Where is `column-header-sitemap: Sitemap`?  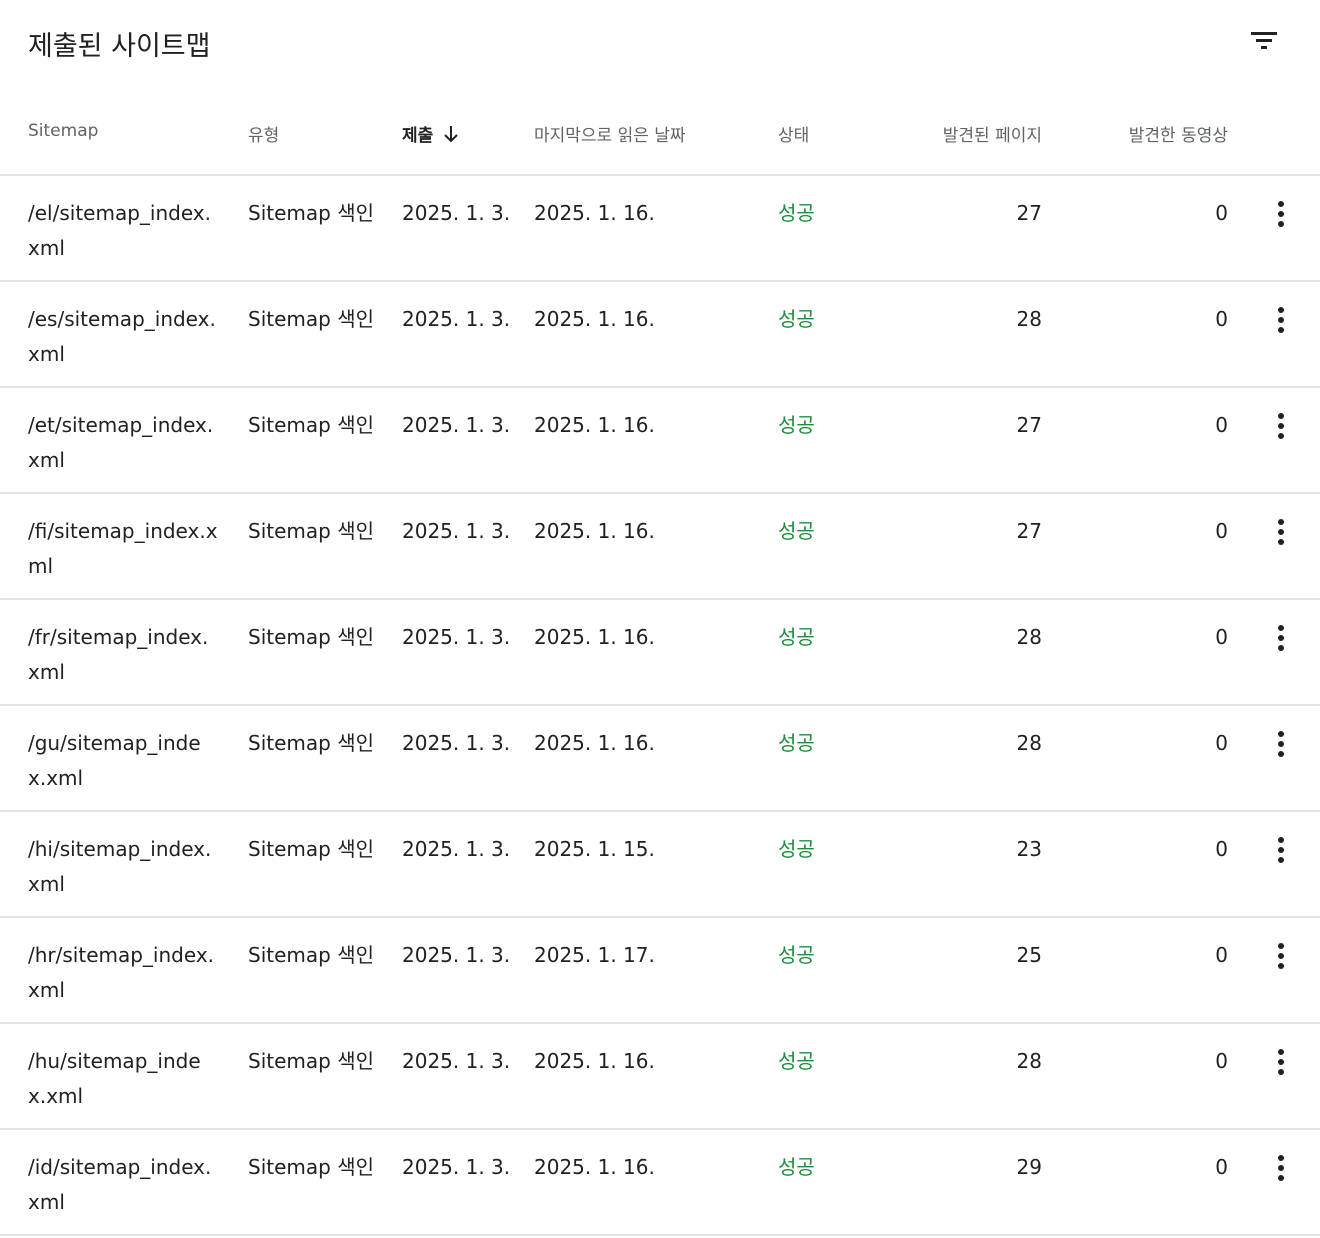 column-header-sitemap: Sitemap is located at coordinates (63, 131).